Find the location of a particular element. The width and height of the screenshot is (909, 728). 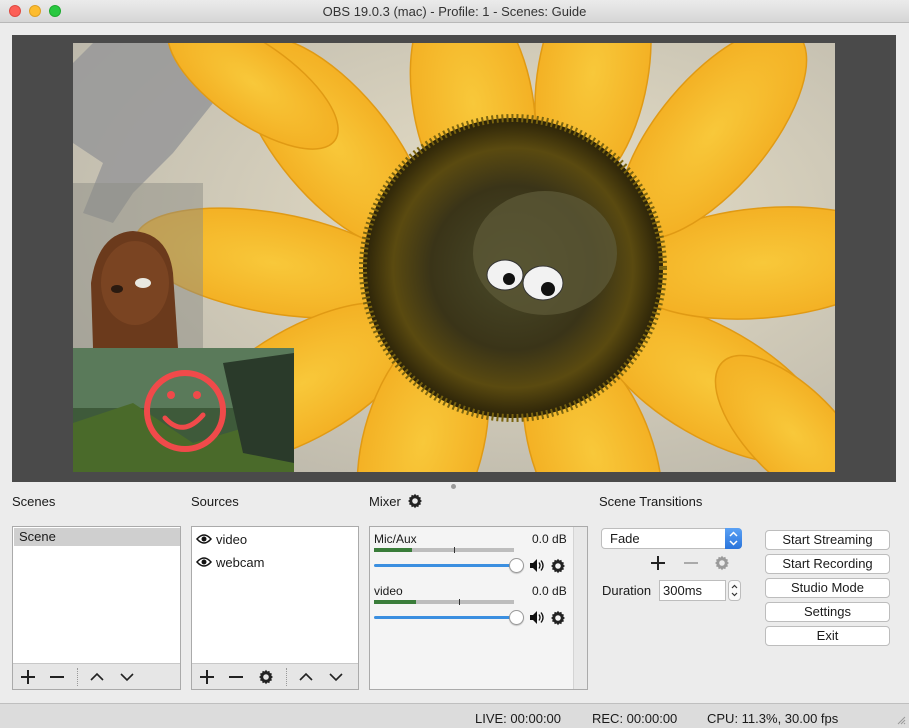

move-scene-down-button is located at coordinates (127, 677).